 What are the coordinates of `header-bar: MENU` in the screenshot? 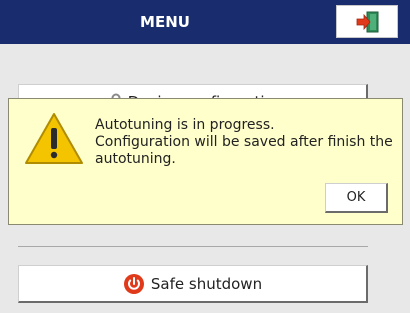 It's located at (205, 22).